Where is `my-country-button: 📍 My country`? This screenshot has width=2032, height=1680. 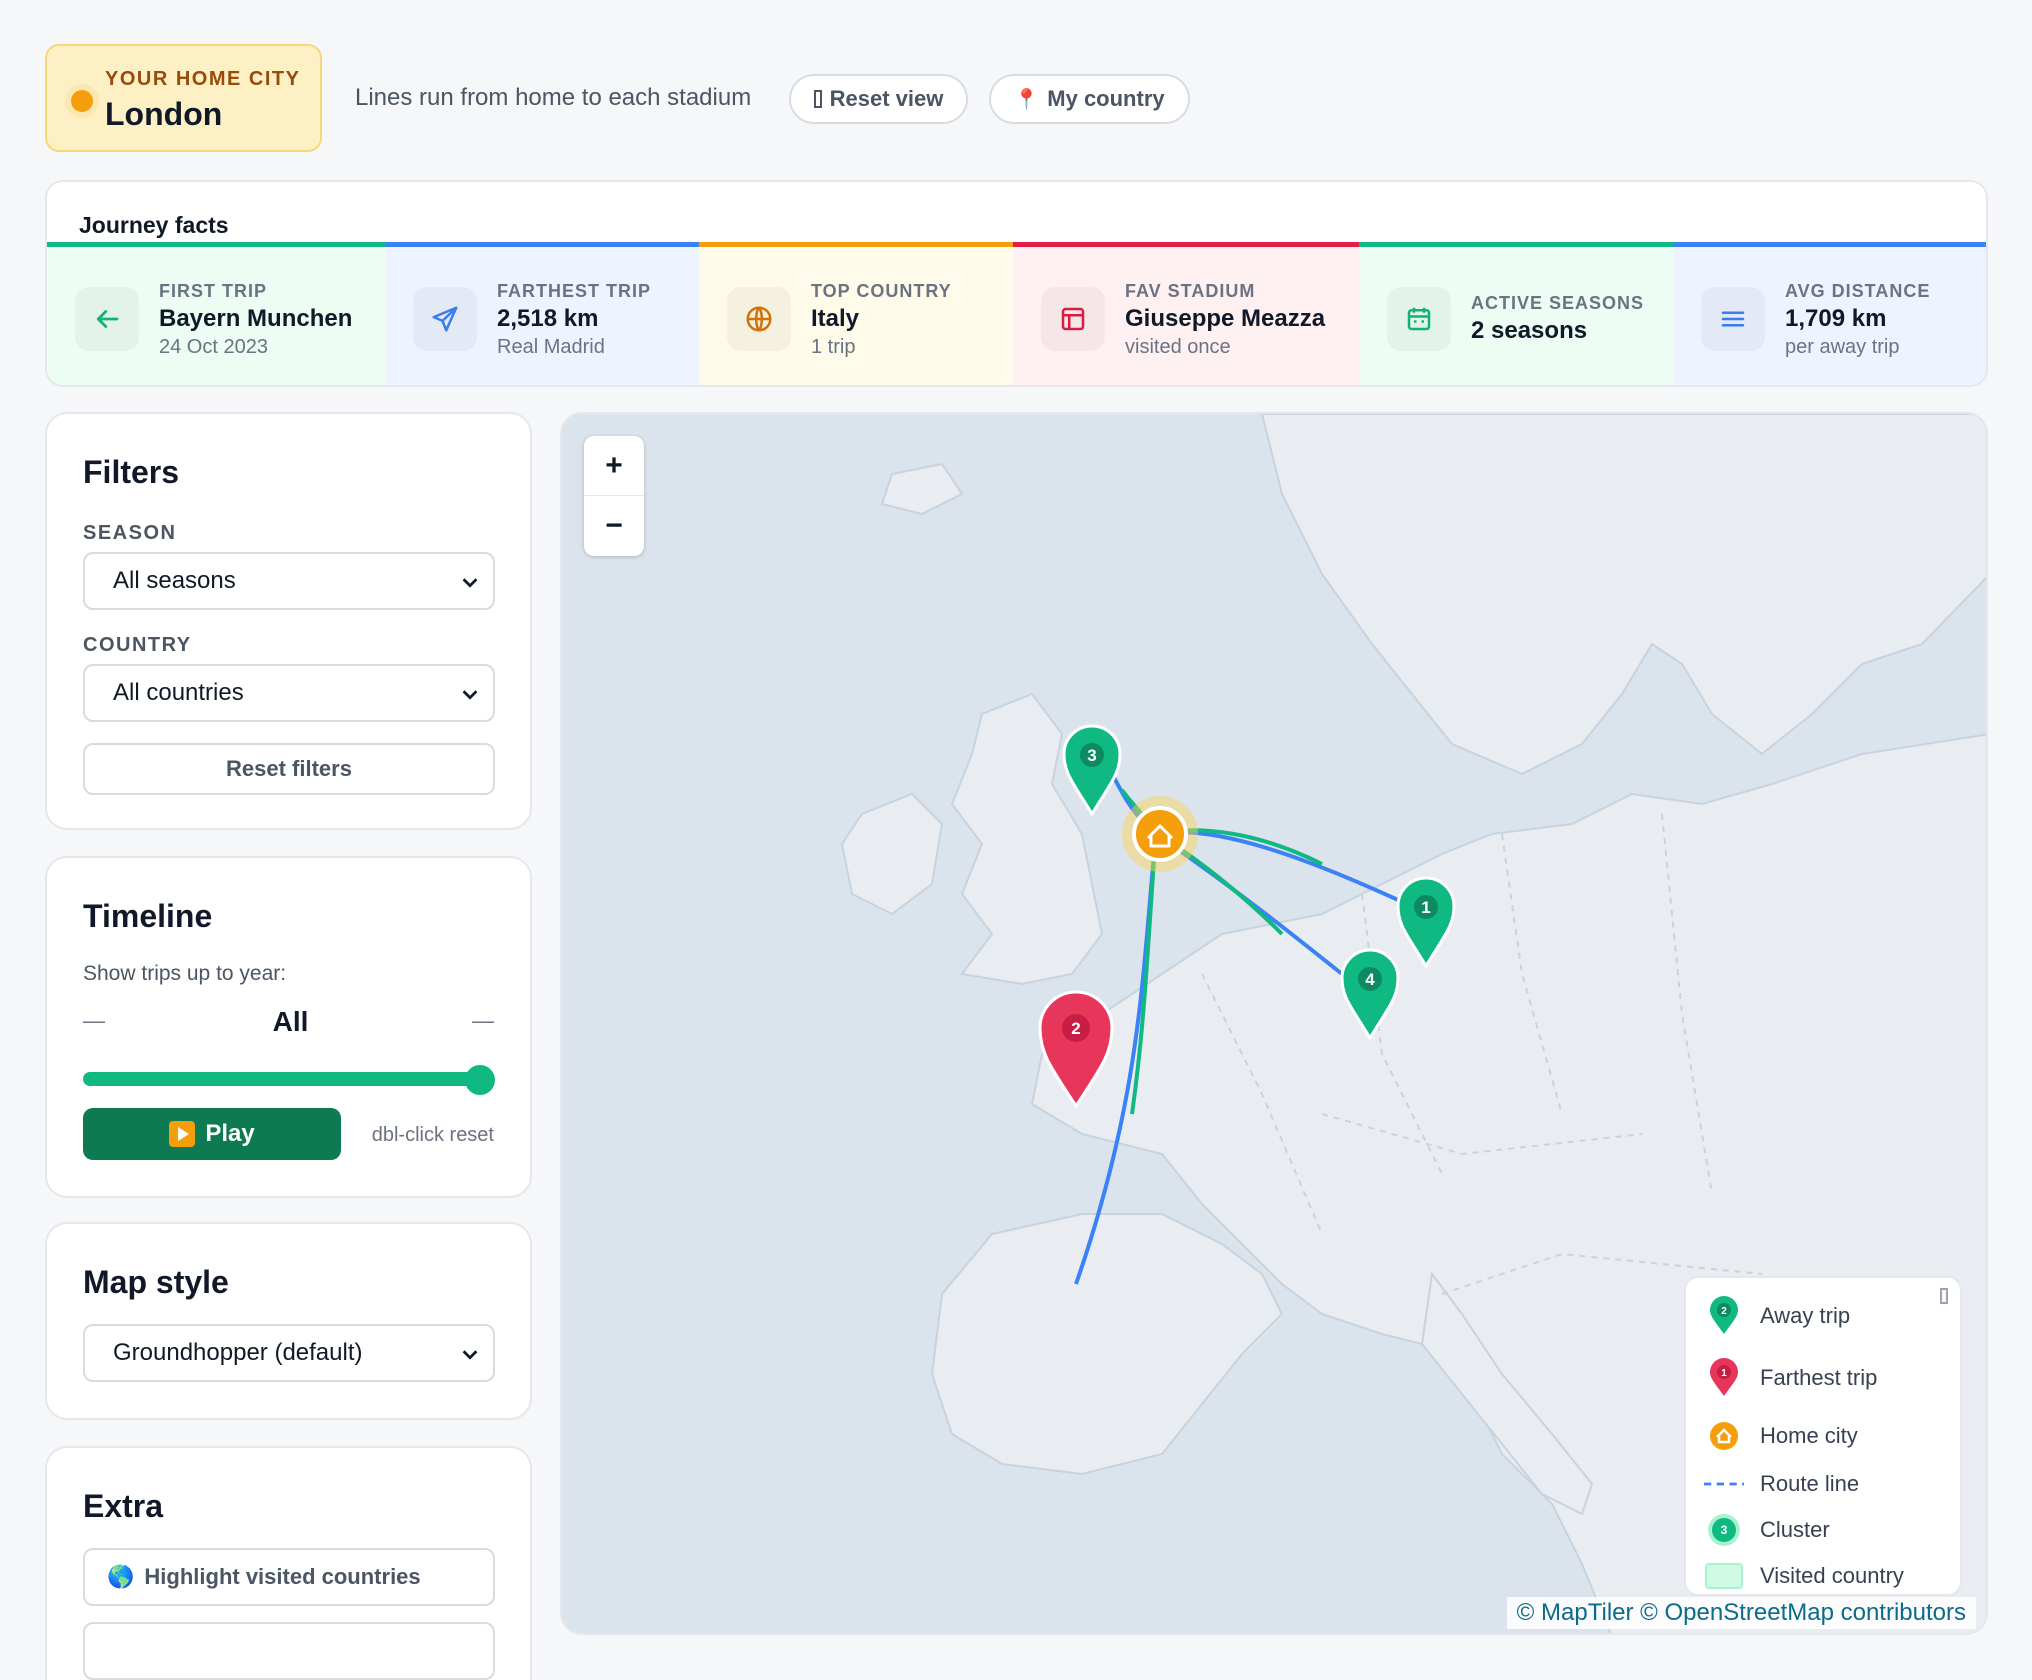
my-country-button: 📍 My country is located at coordinates (1089, 99).